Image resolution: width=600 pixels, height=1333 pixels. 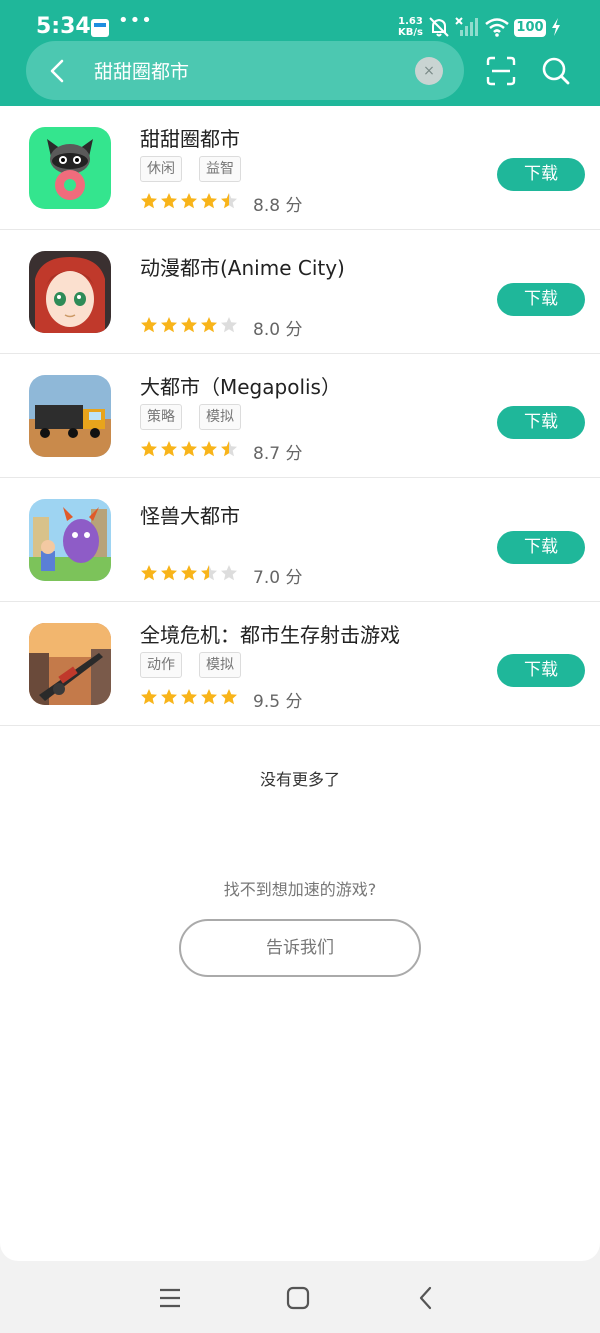 I want to click on result-row: 动漫都市(Anime City) 8.0 分 下载, so click(x=300, y=292).